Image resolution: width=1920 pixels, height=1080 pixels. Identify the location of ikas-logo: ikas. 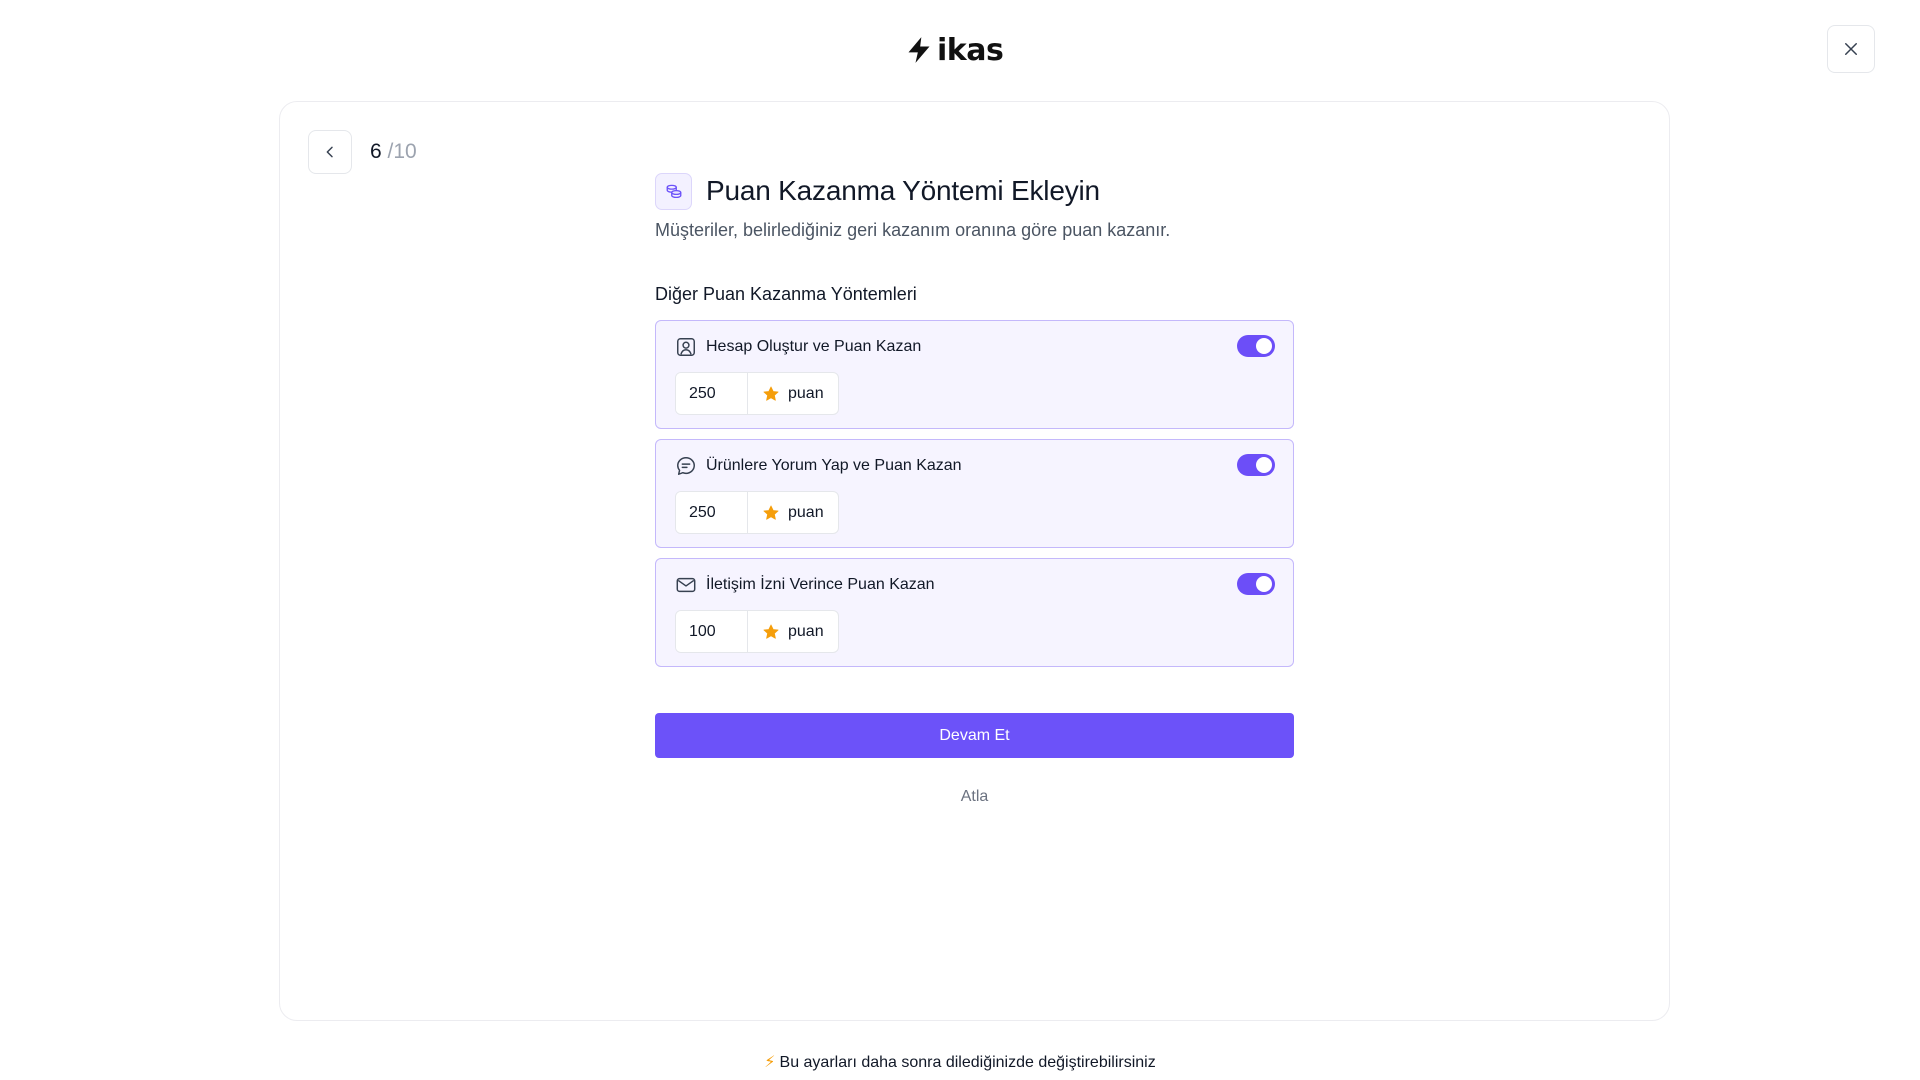
(954, 50).